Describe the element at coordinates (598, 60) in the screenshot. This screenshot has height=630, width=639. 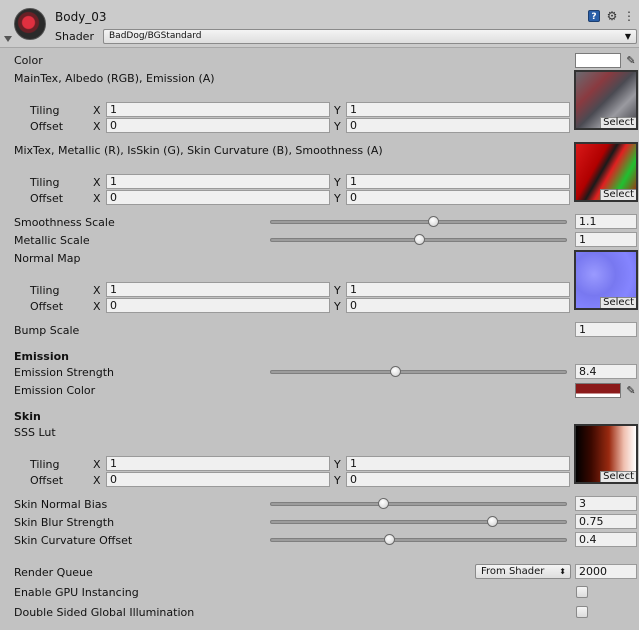
I see `color-swatch` at that location.